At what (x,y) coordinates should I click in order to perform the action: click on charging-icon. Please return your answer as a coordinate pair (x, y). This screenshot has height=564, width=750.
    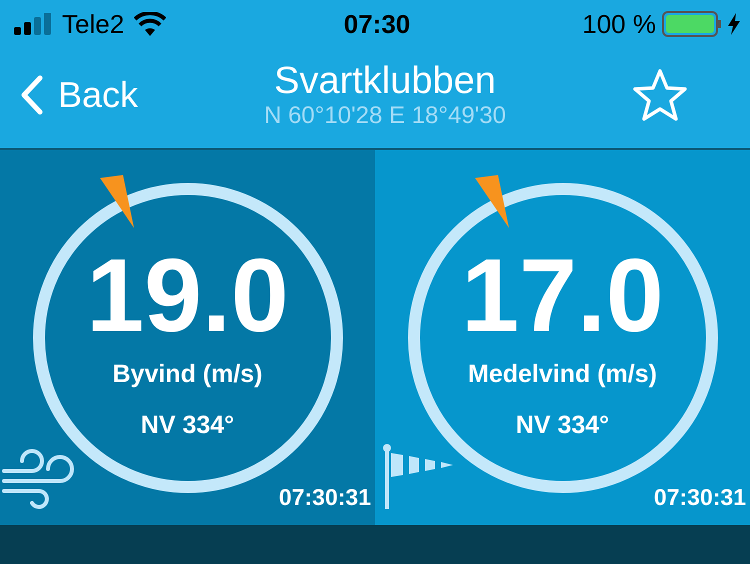
    Looking at the image, I should click on (734, 24).